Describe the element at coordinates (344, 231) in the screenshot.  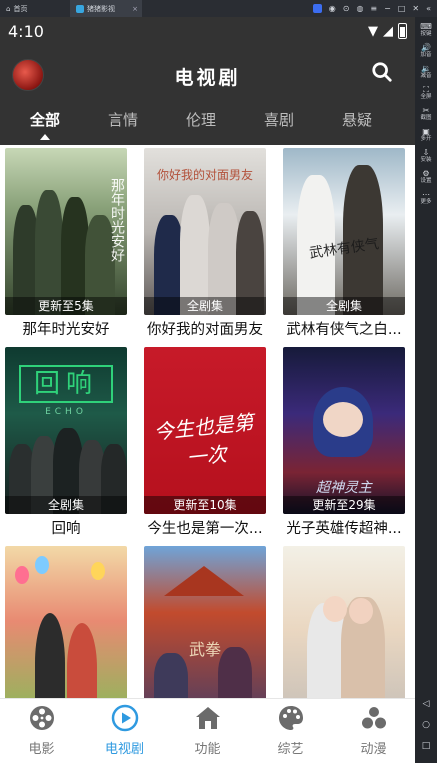
I see `poster-image: 武林有侠气 全剧集` at that location.